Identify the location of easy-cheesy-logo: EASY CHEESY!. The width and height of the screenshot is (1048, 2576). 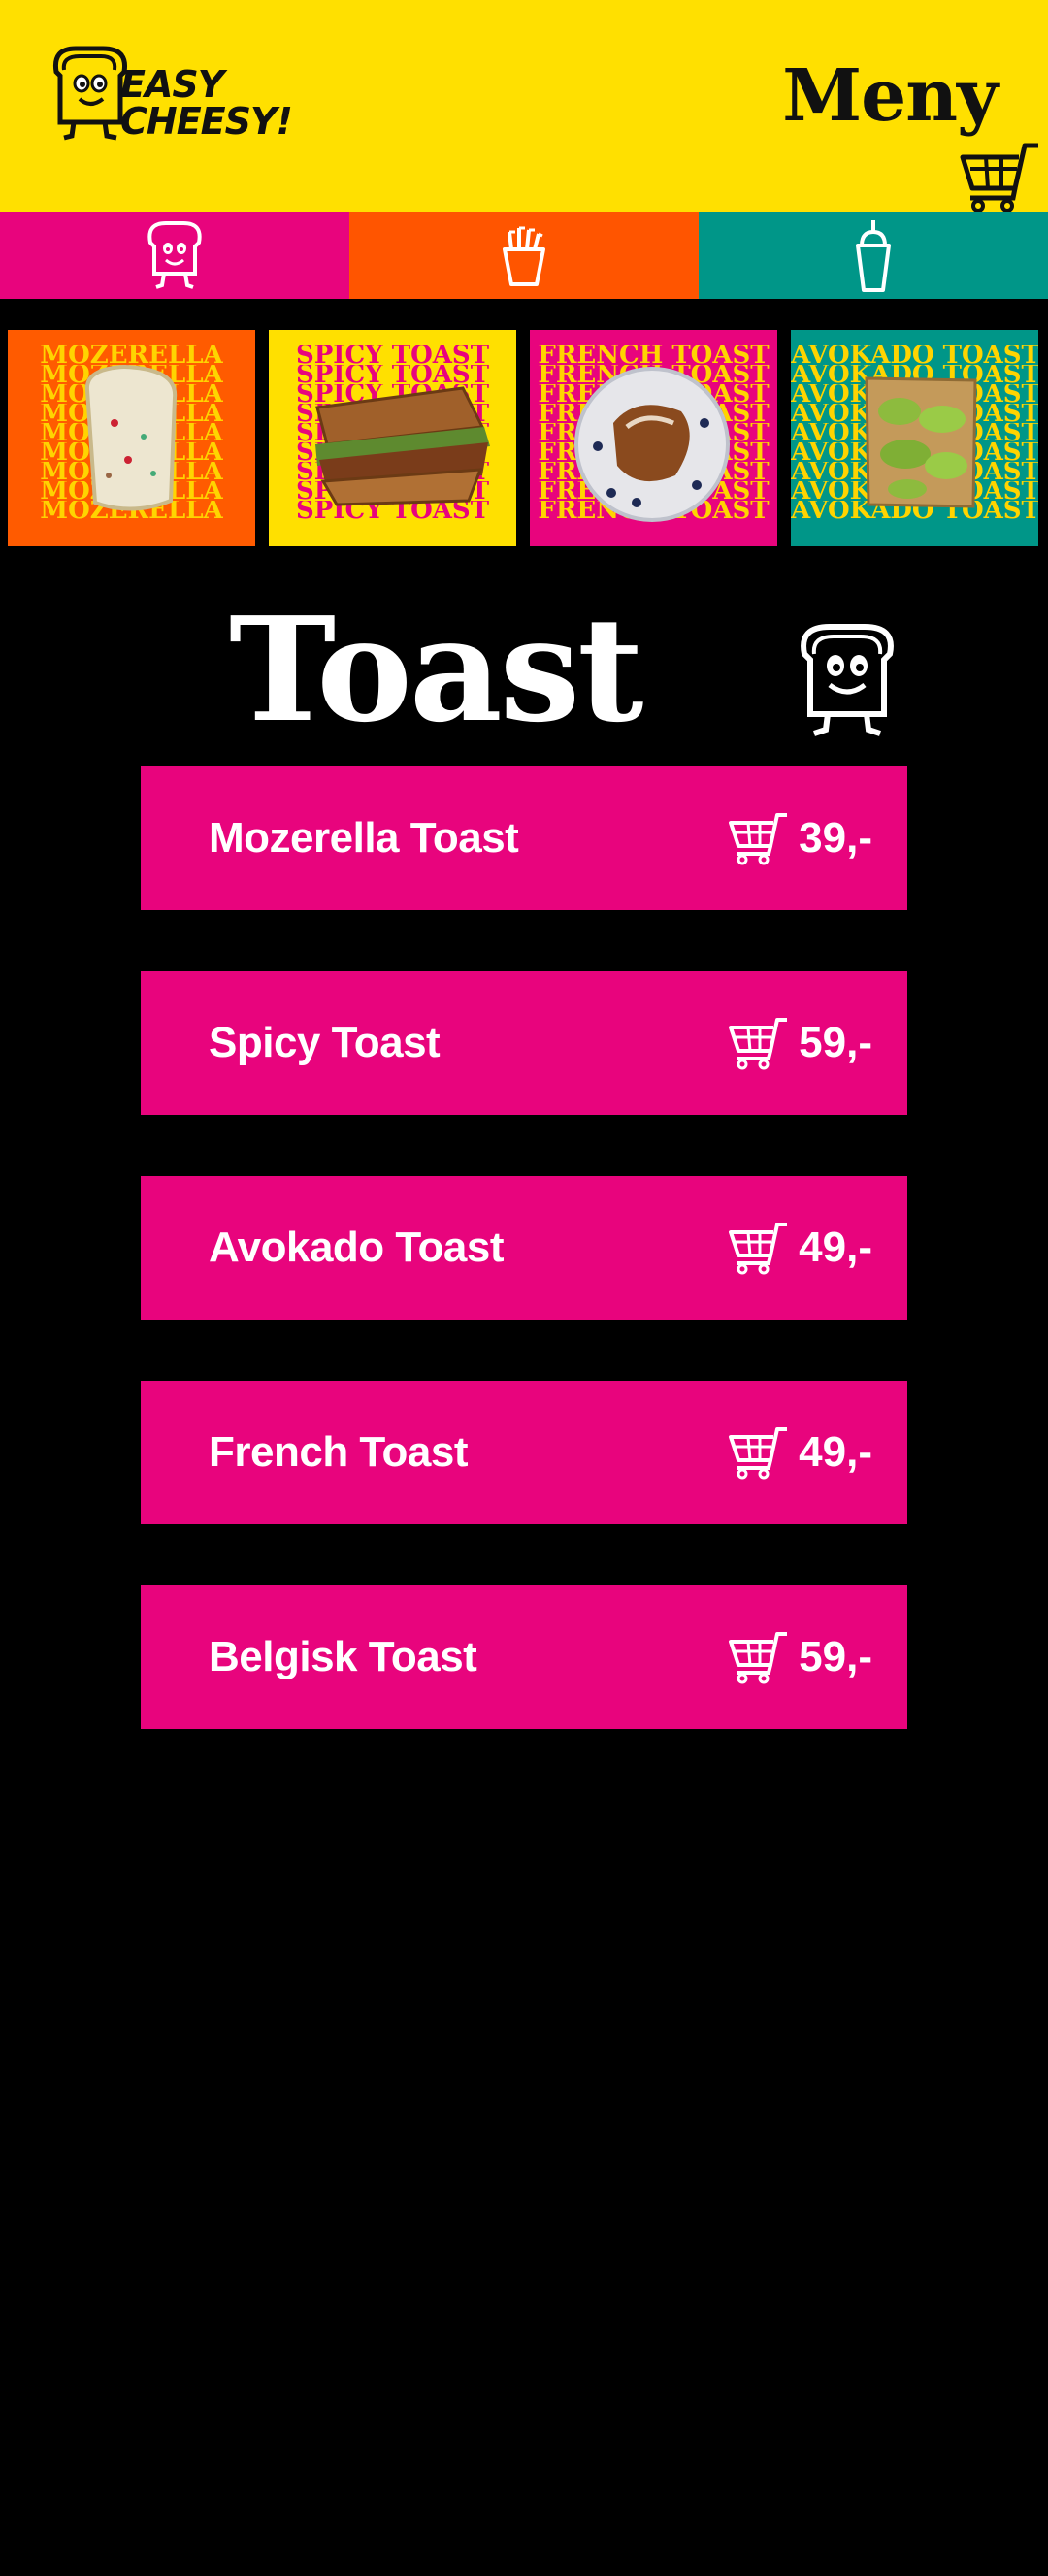
(170, 93).